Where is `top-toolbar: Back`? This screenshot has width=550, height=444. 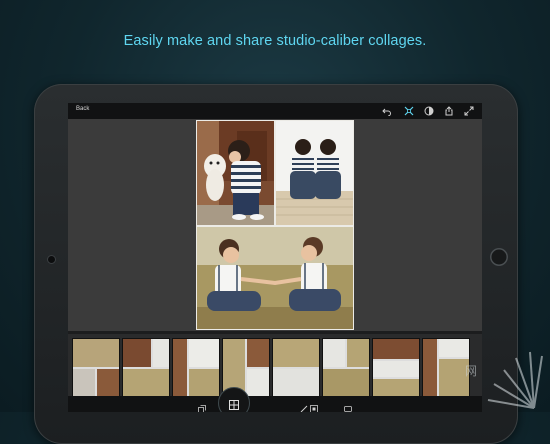
top-toolbar: Back is located at coordinates (275, 111).